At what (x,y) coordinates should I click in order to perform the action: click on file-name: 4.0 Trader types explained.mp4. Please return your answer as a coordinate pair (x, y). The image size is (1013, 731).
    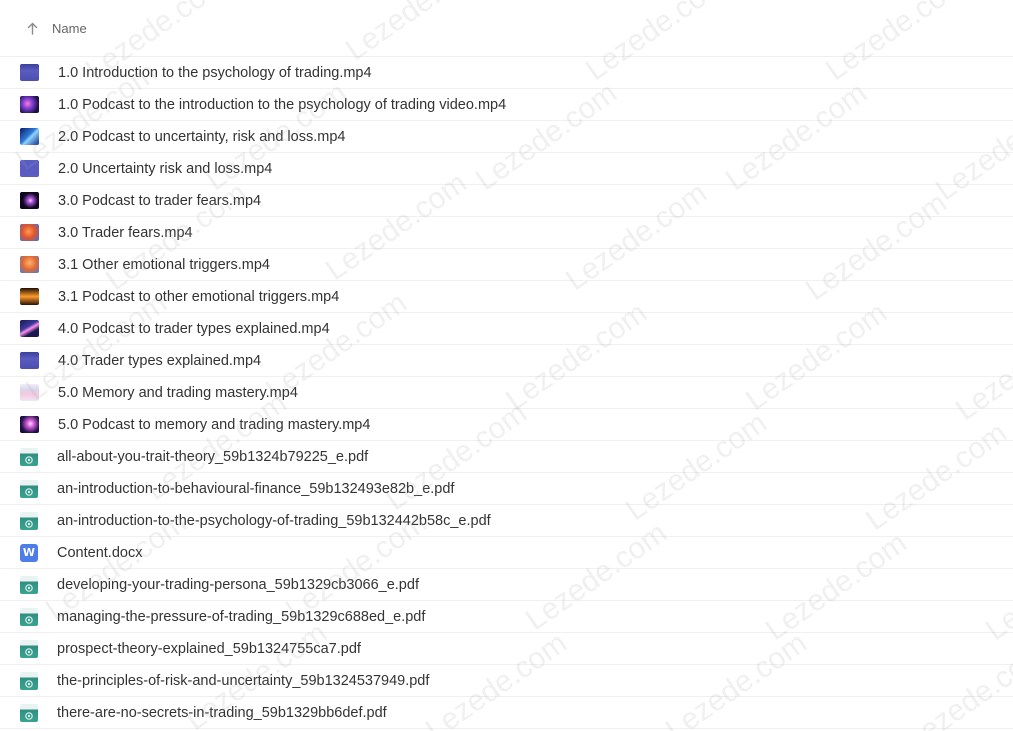
    Looking at the image, I should click on (160, 360).